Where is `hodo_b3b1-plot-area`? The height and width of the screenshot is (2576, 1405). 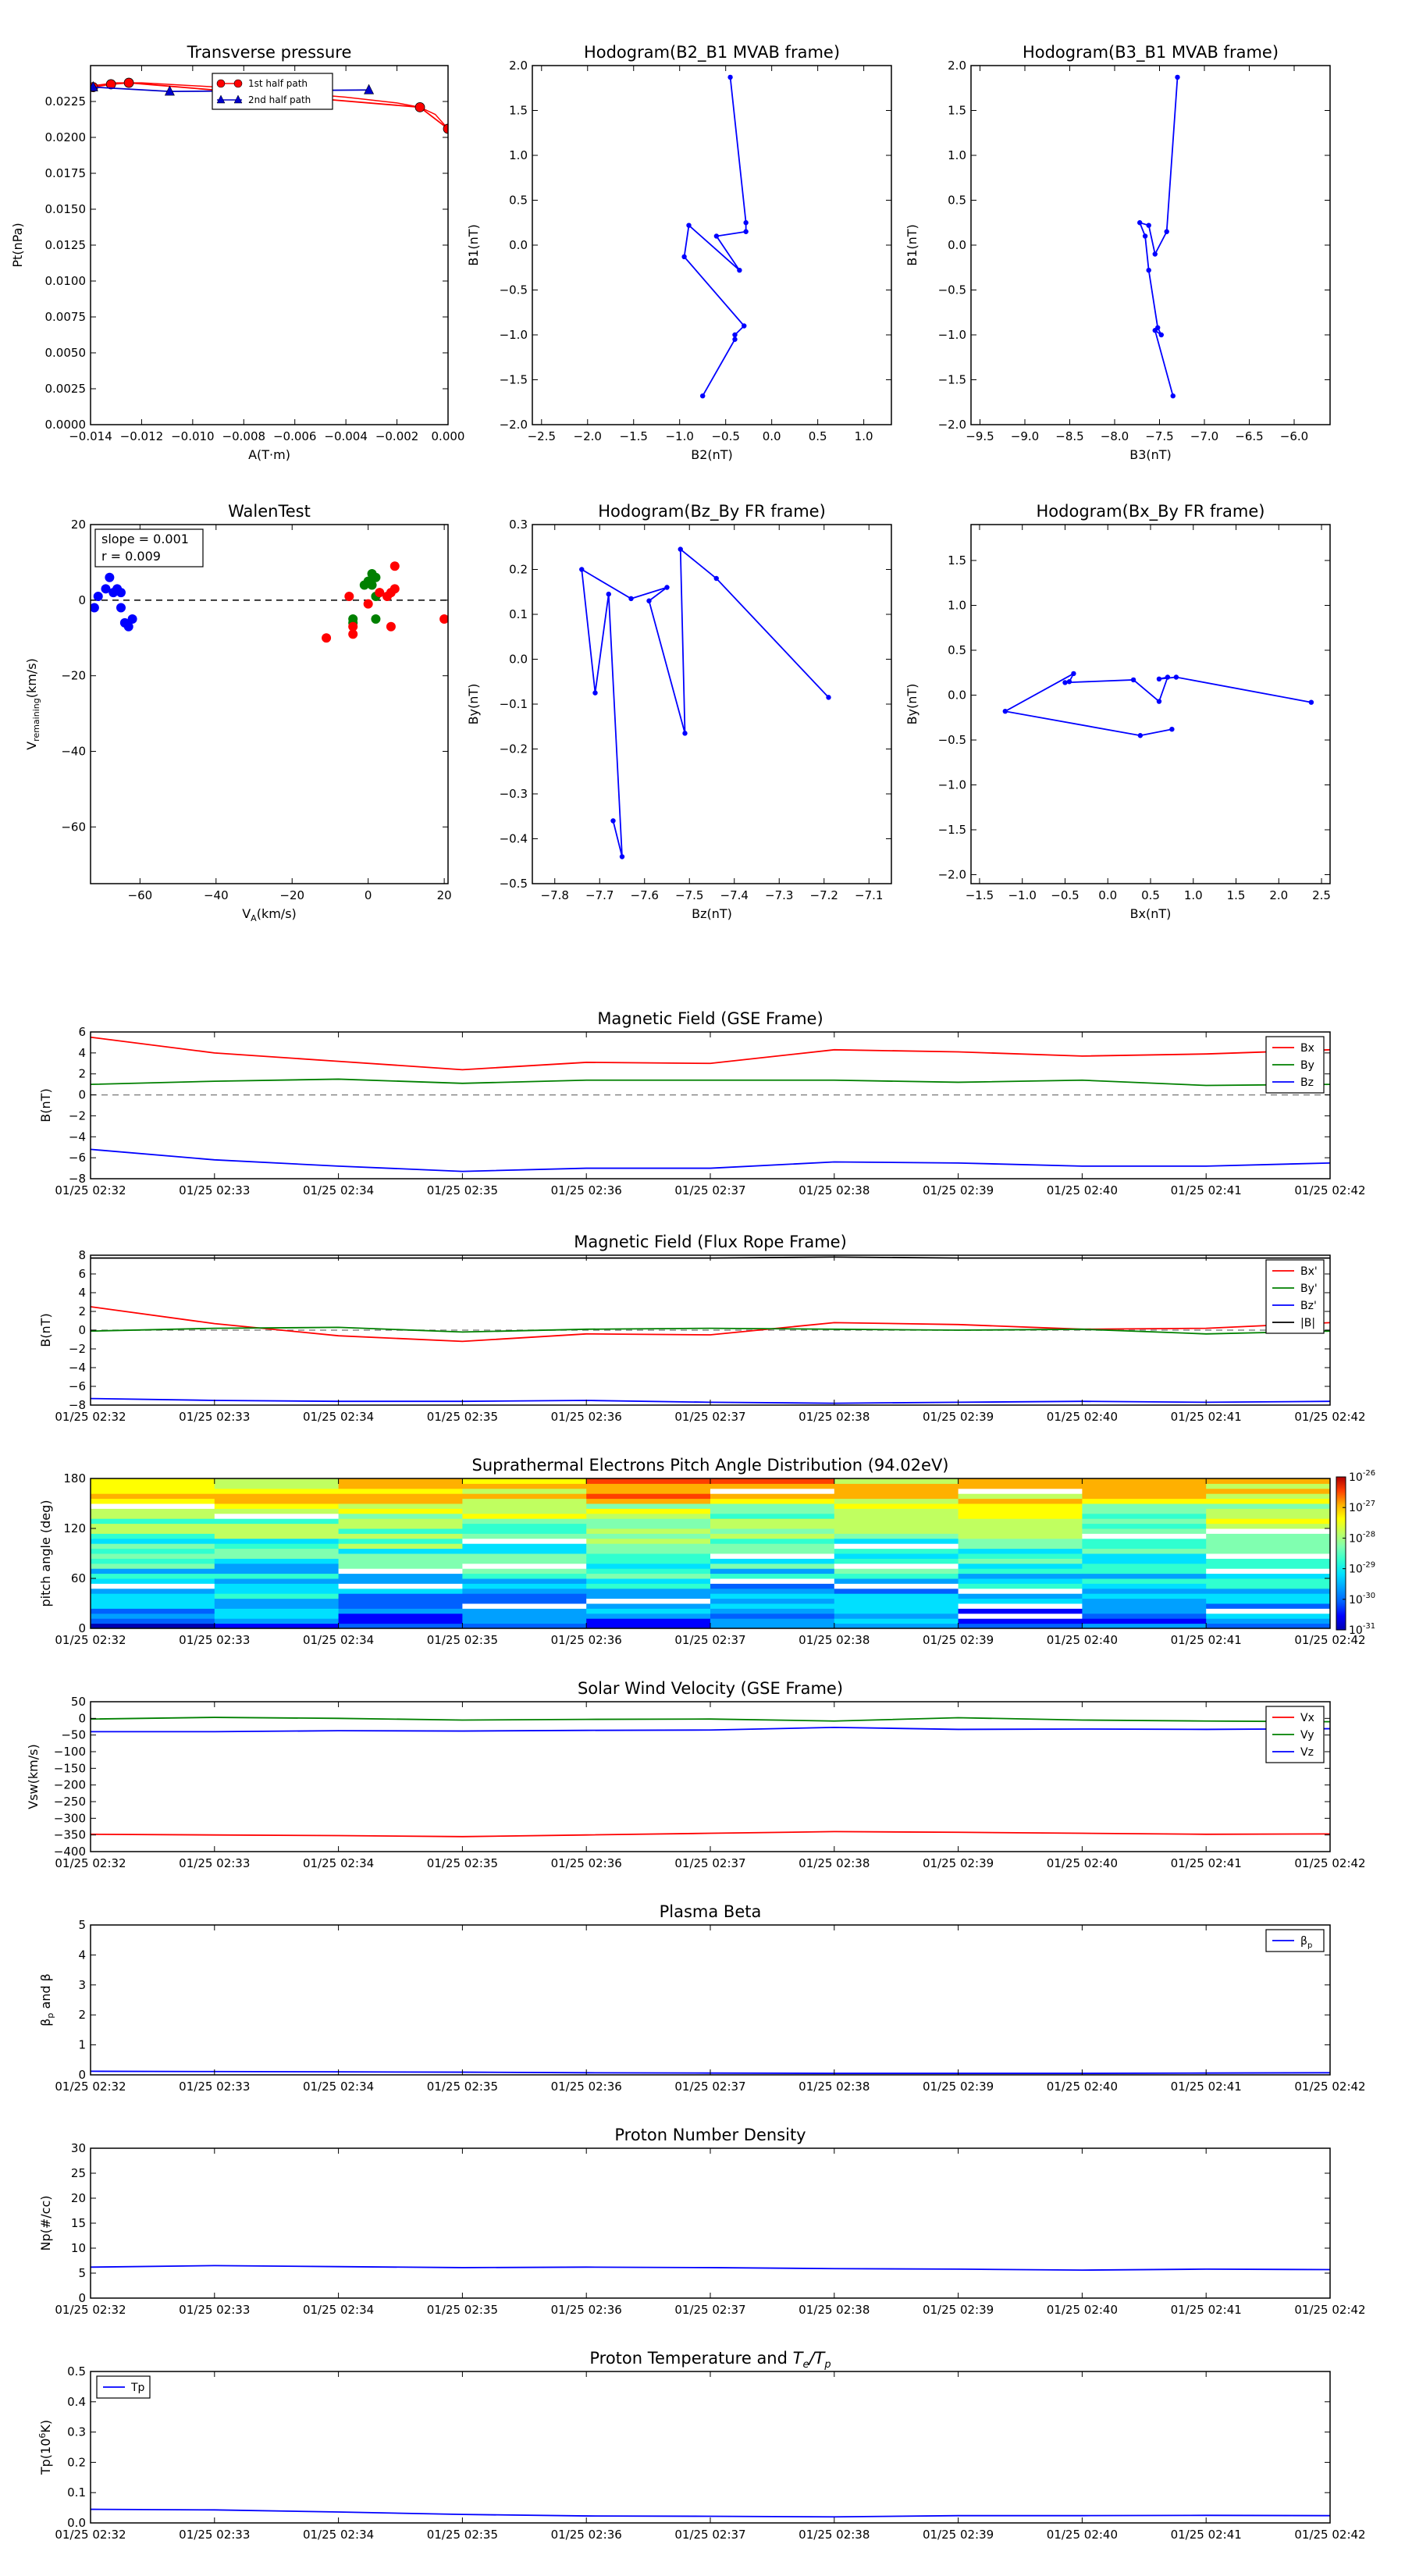 hodo_b3b1-plot-area is located at coordinates (1158, 236).